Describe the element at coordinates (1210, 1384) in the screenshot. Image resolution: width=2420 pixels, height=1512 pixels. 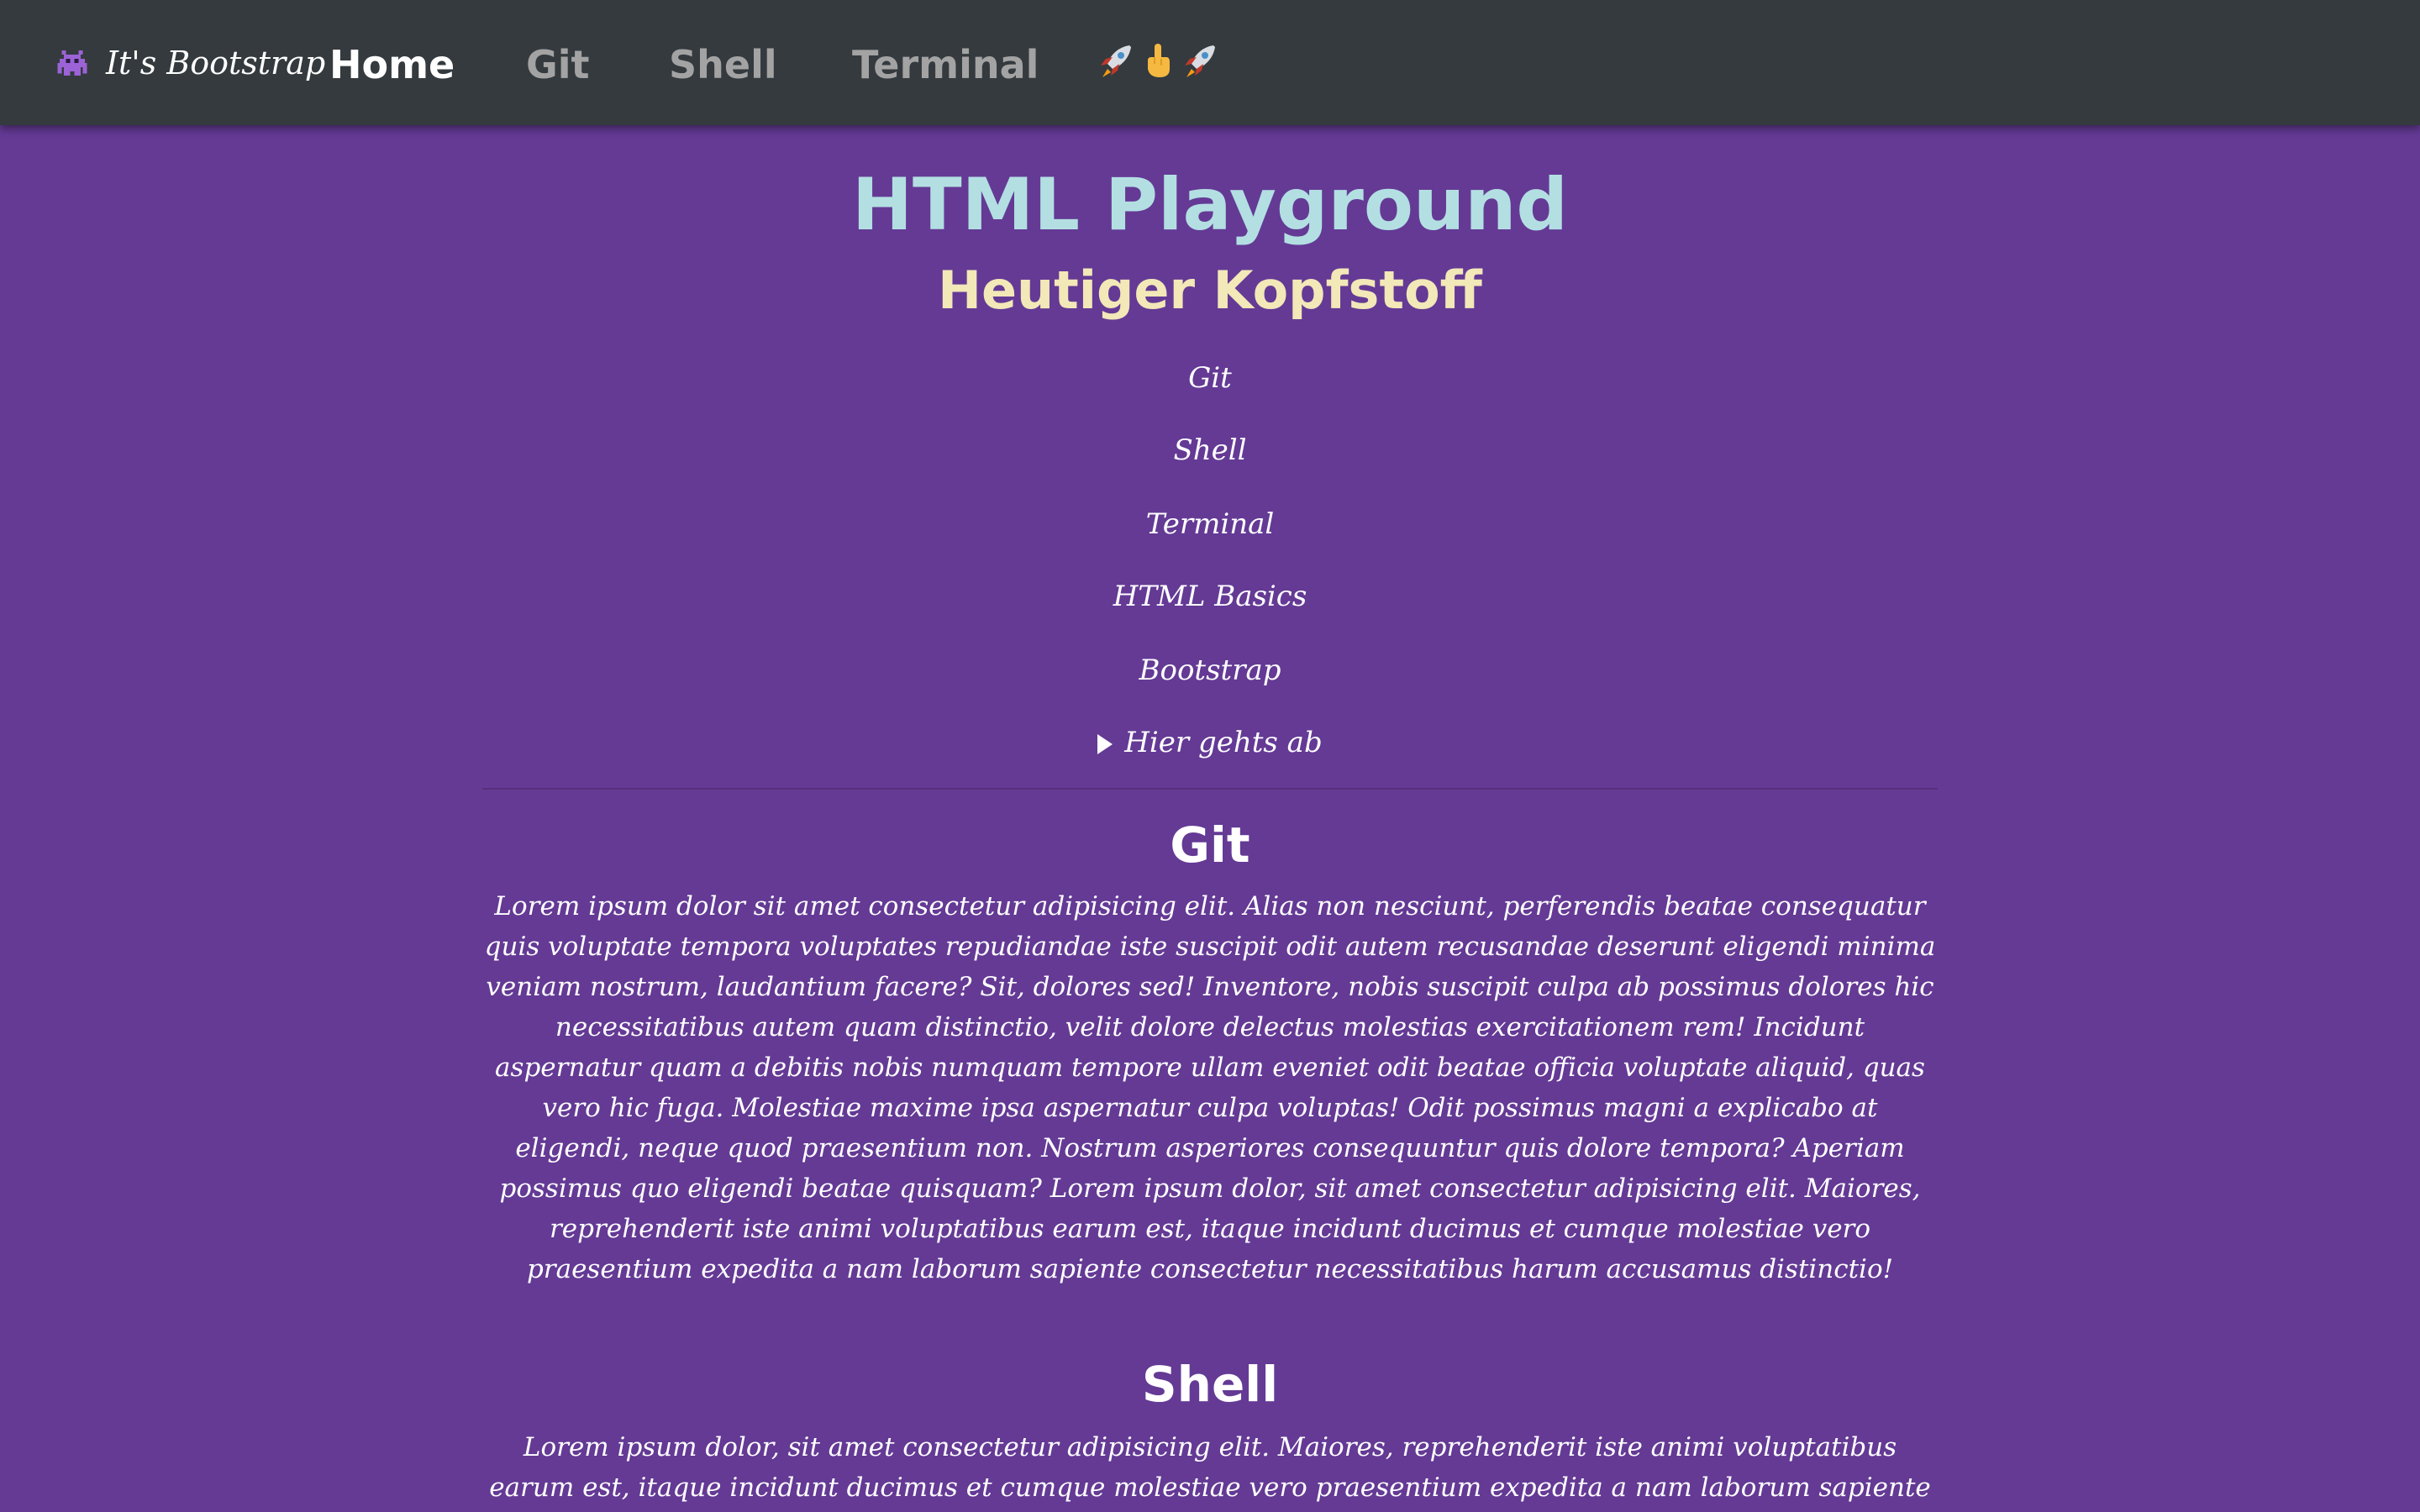
I see `section-title-shell: Shell` at that location.